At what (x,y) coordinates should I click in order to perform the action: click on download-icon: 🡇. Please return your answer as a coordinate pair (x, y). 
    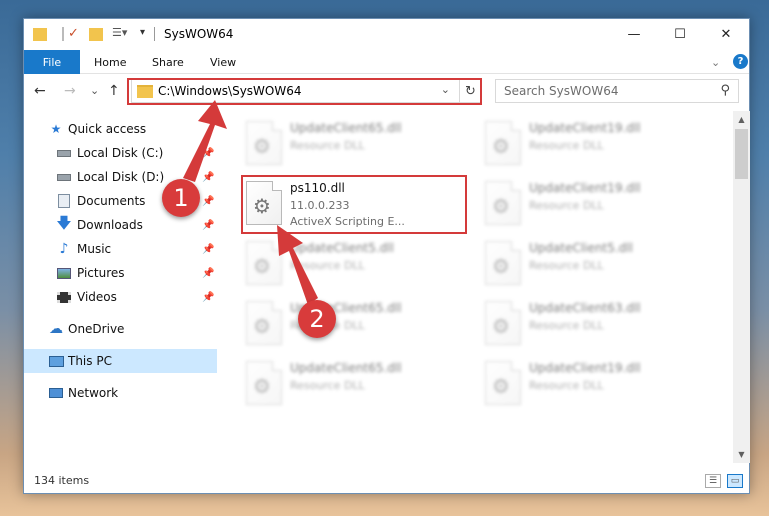
    Looking at the image, I should click on (64, 222).